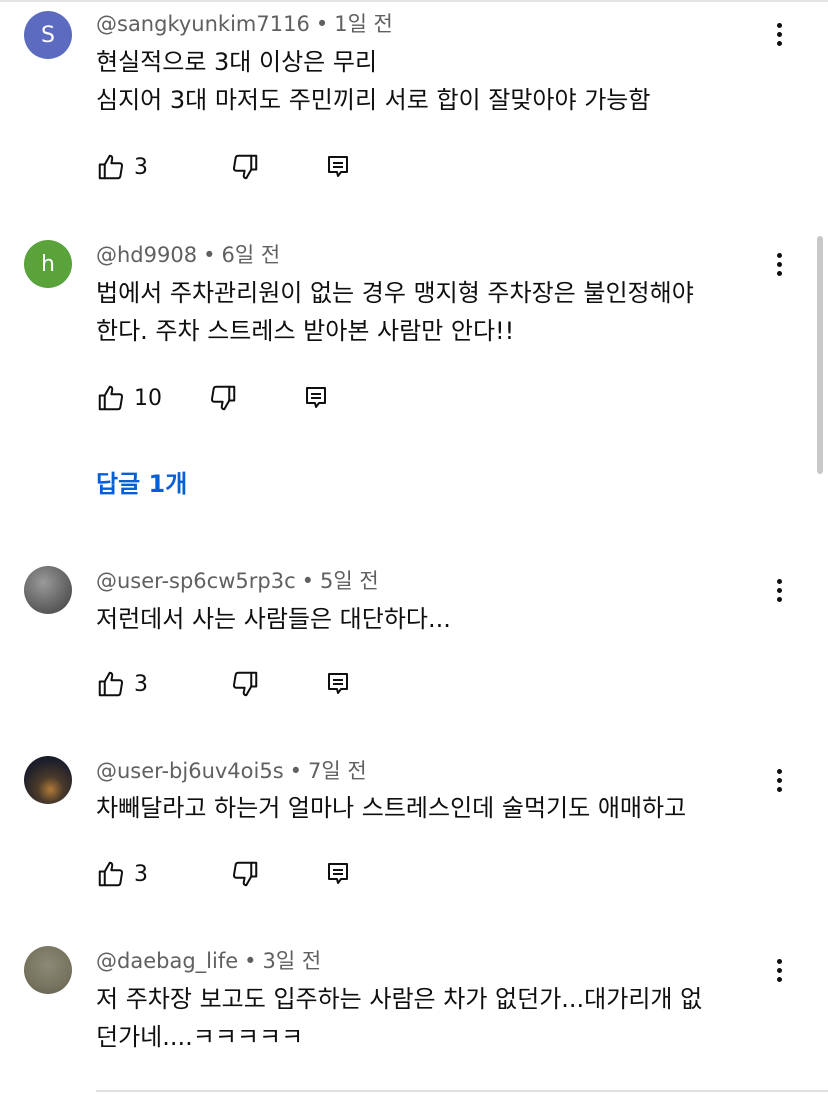 The width and height of the screenshot is (828, 1095). Describe the element at coordinates (200, 1037) in the screenshot. I see `comment-line: 던가네....ㅋㅋㅋㅋㅋ` at that location.